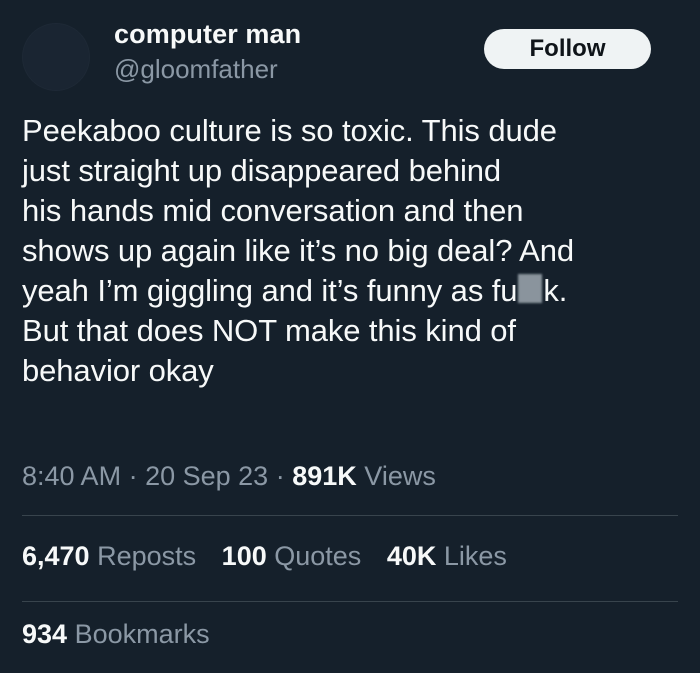 The image size is (700, 673). What do you see at coordinates (206, 476) in the screenshot?
I see `tweet-date: 20 Sep 23` at bounding box center [206, 476].